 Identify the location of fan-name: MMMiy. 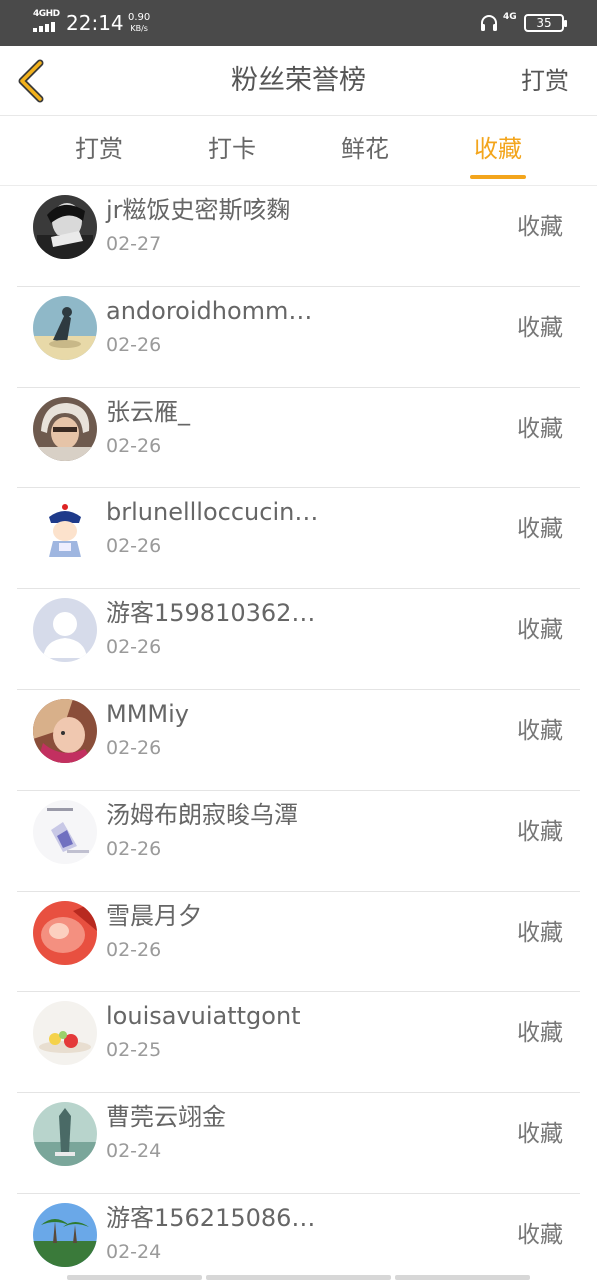
(147, 713).